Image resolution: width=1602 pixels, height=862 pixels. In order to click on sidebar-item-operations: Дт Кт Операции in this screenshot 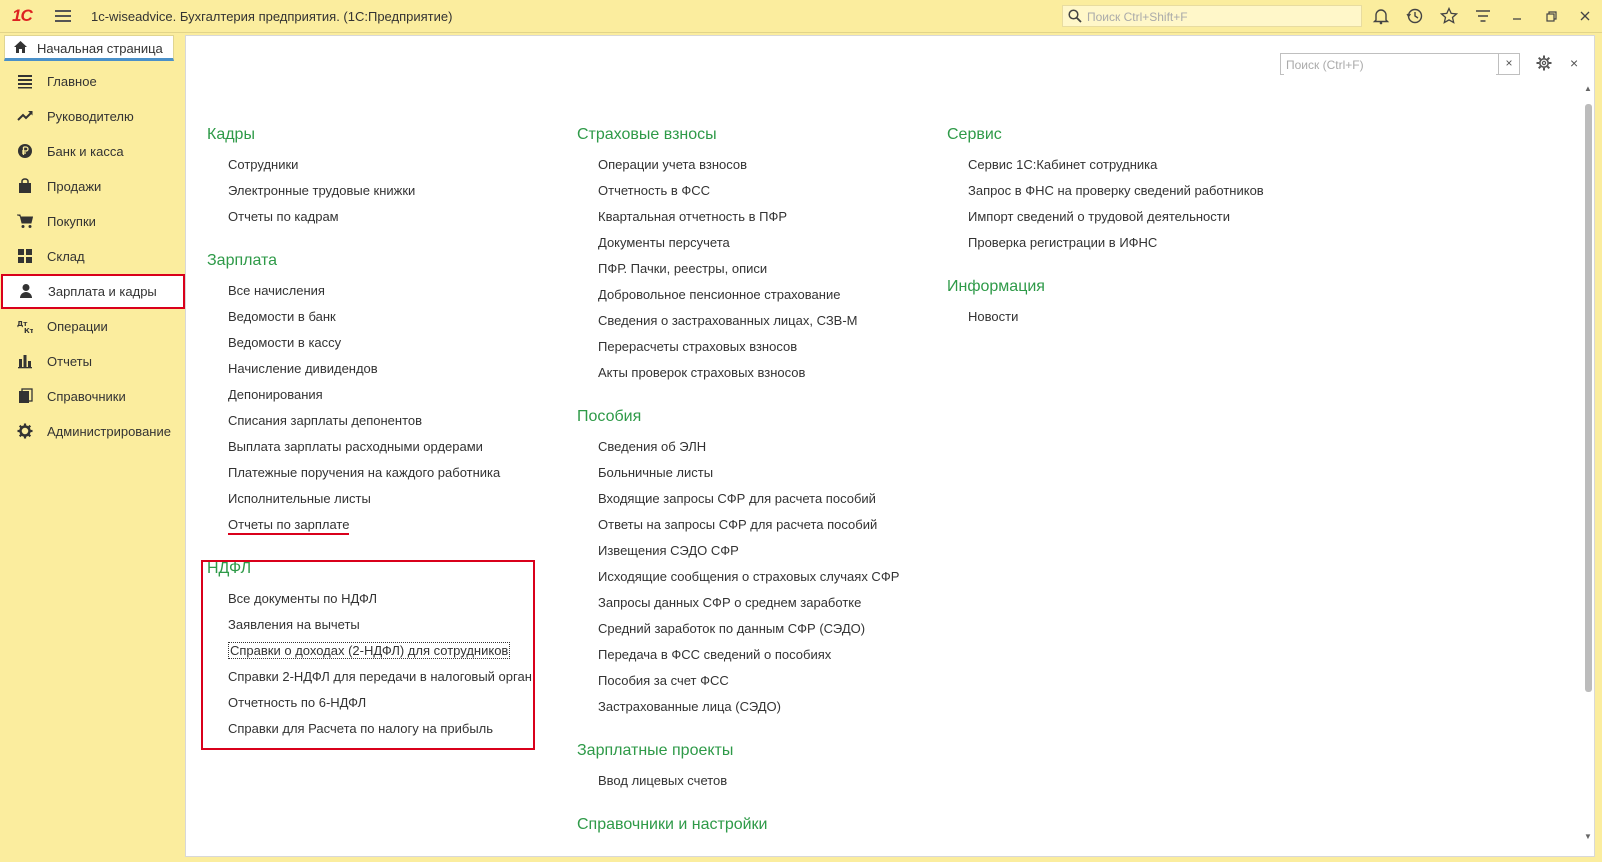, I will do `click(92, 326)`.